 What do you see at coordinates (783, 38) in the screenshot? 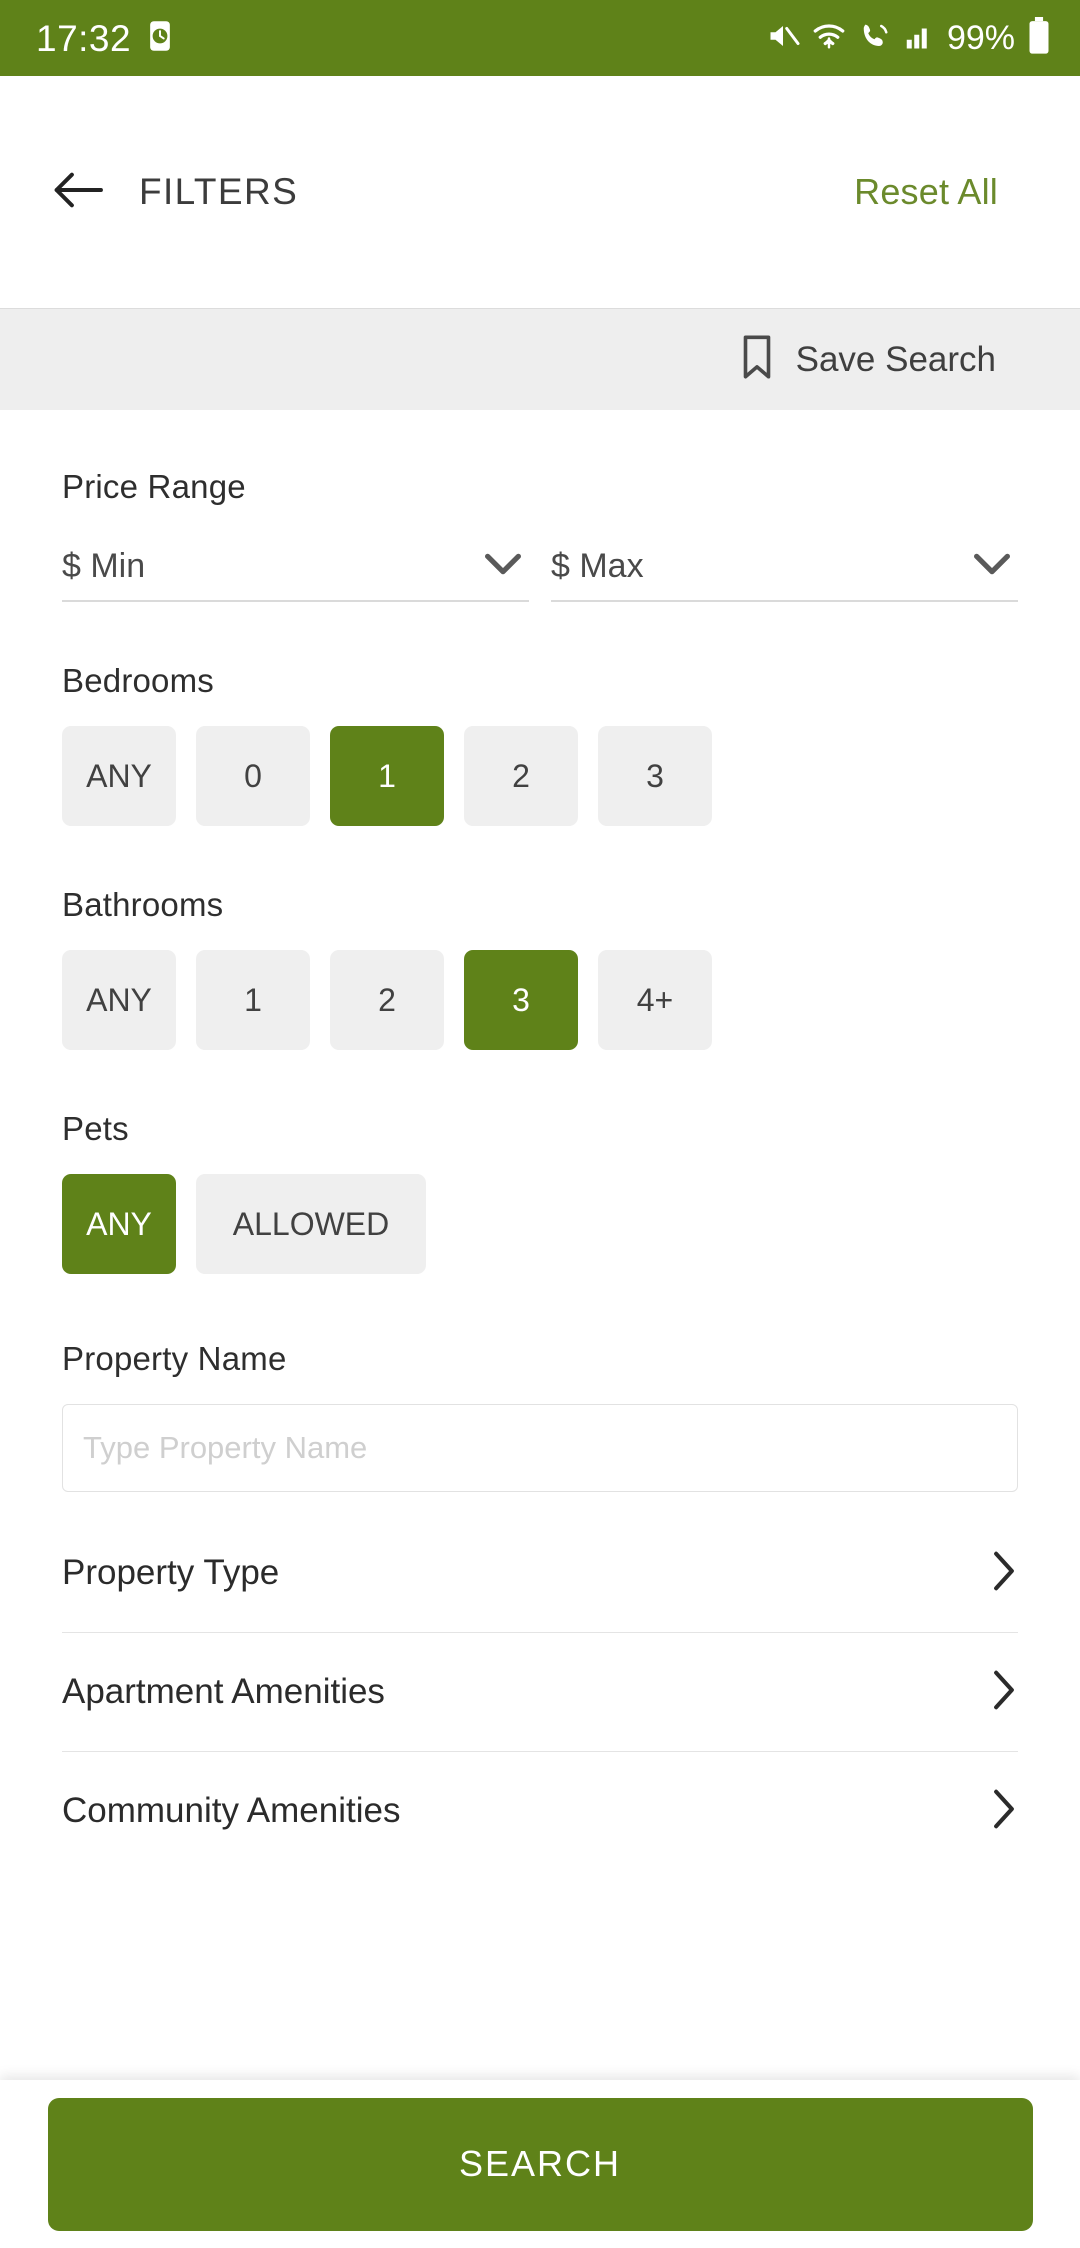
I see `mute-icon` at bounding box center [783, 38].